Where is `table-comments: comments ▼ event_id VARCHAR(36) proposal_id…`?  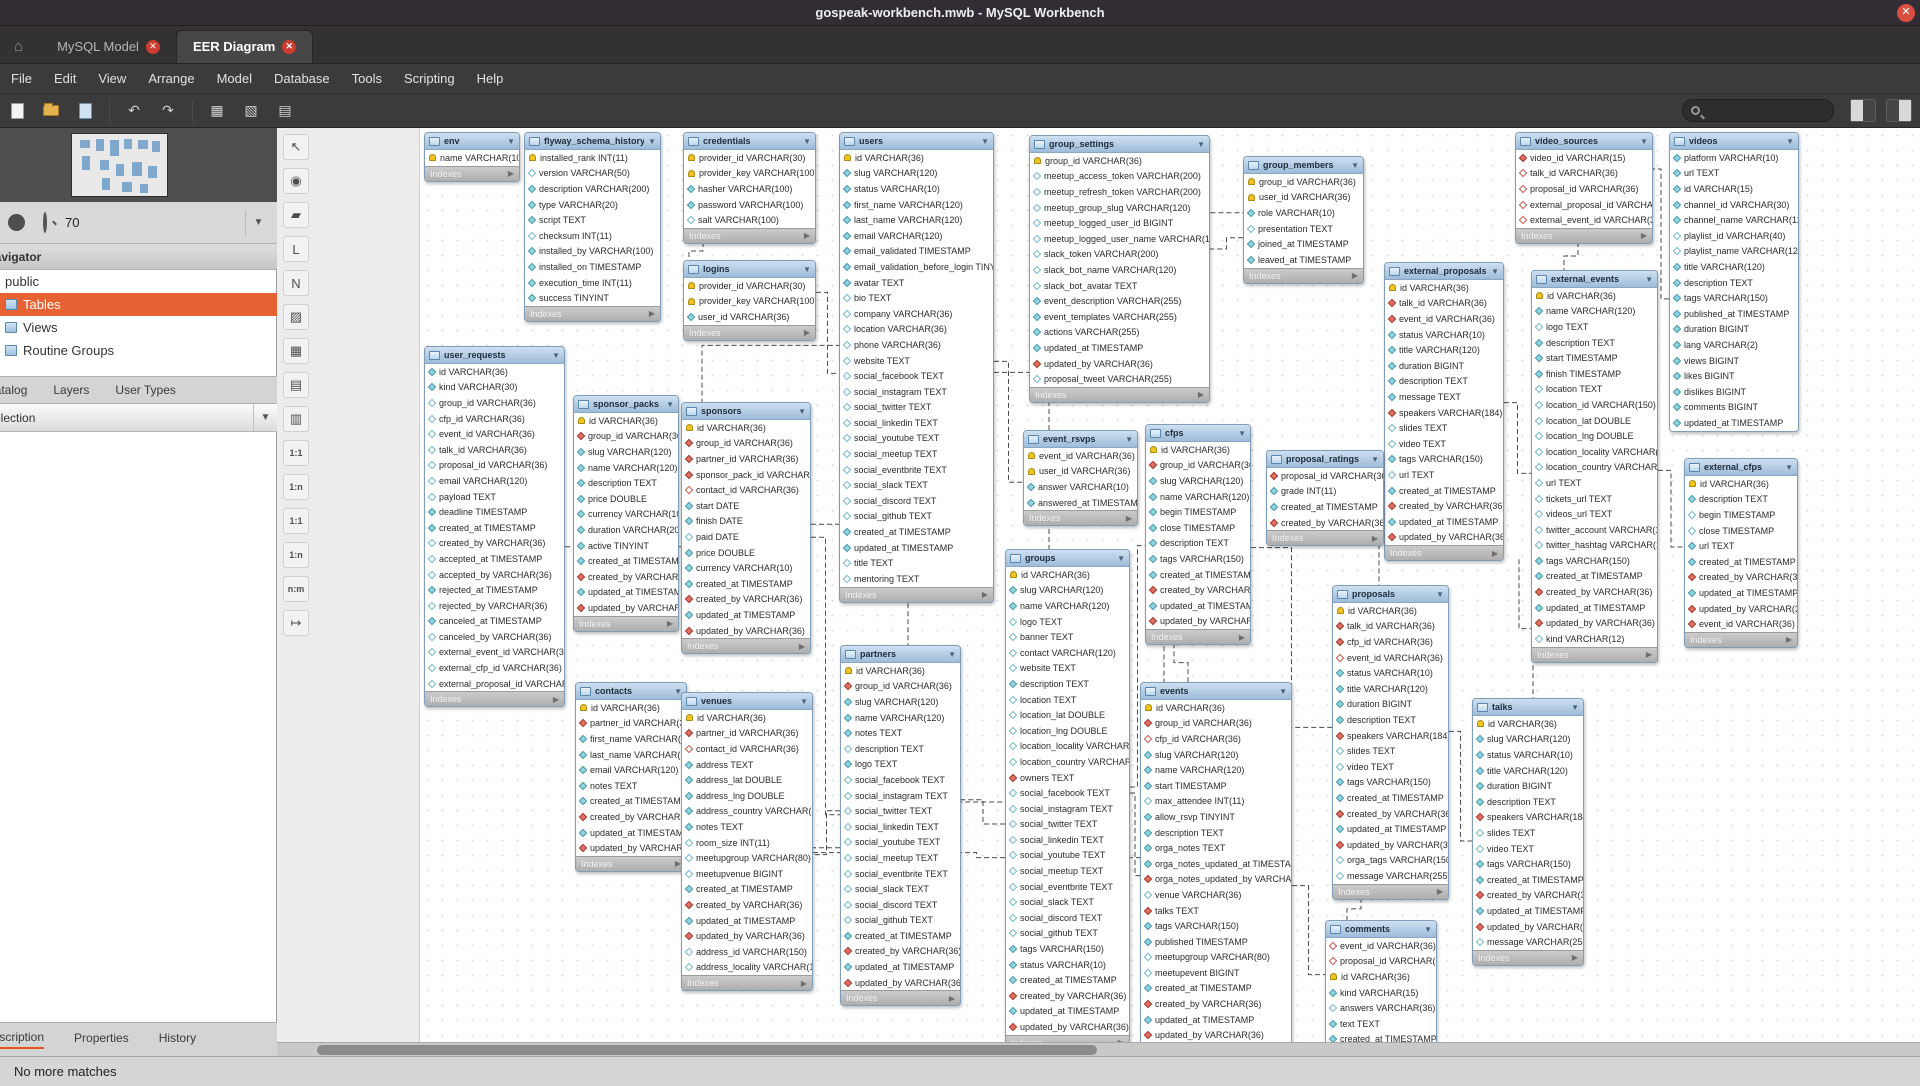
table-comments: comments ▼ event_id VARCHAR(36) proposal_id… is located at coordinates (1381, 988).